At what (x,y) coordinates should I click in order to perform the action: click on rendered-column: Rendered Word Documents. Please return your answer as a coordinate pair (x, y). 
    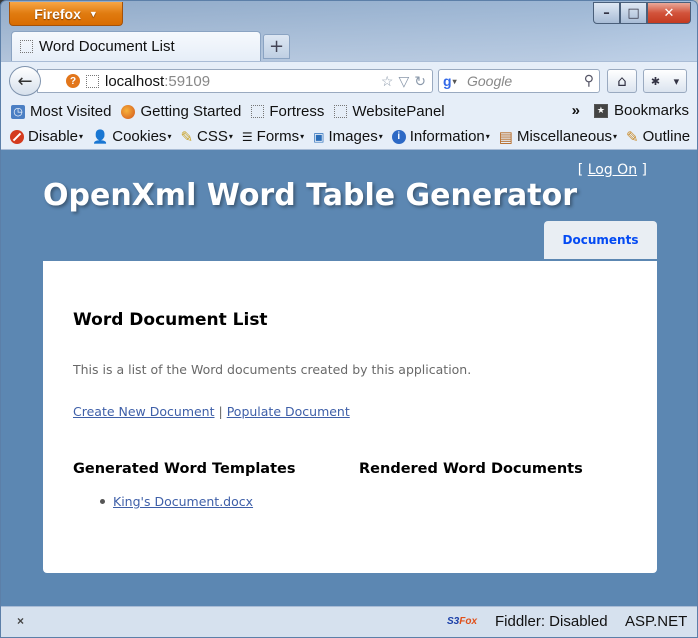
    Looking at the image, I should click on (471, 469).